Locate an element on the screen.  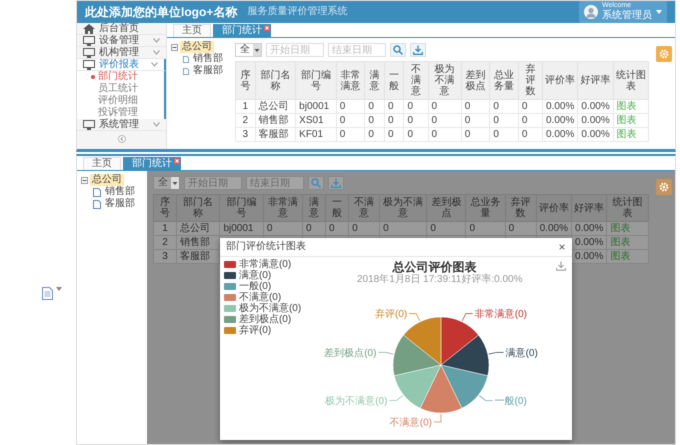
table-cell: XS01 is located at coordinates (316, 121).